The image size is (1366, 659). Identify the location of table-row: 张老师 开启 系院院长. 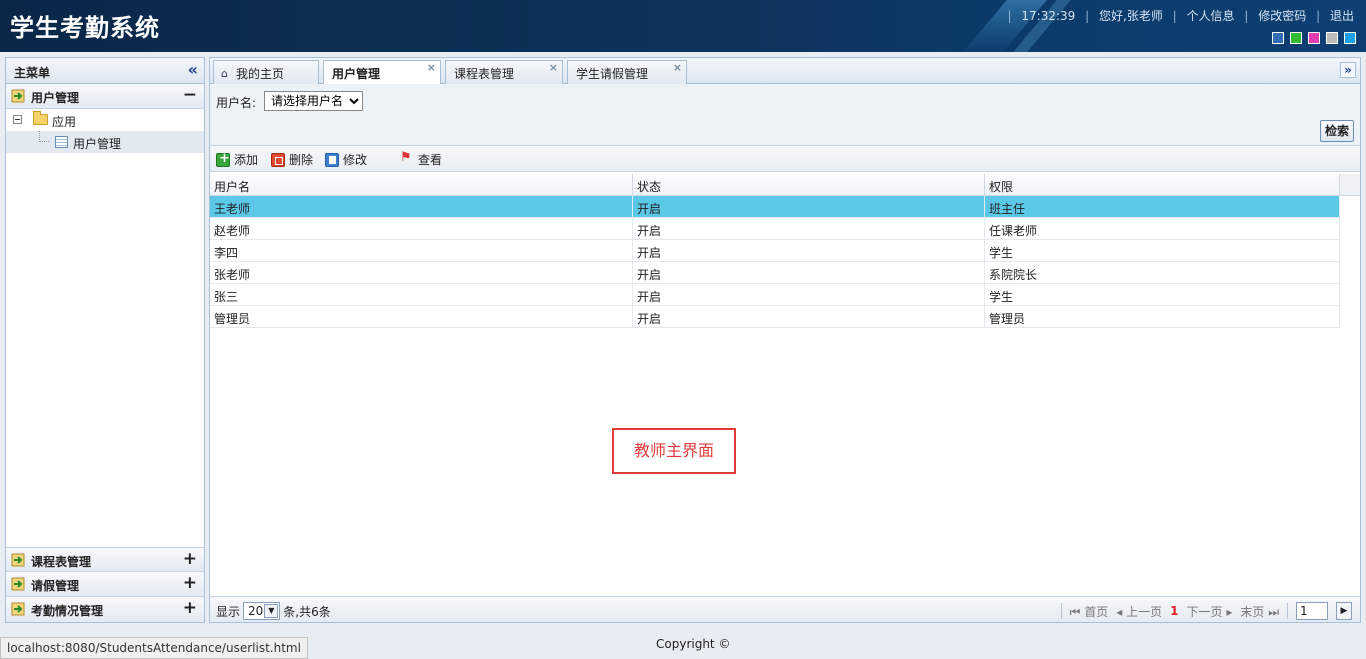
(775, 273).